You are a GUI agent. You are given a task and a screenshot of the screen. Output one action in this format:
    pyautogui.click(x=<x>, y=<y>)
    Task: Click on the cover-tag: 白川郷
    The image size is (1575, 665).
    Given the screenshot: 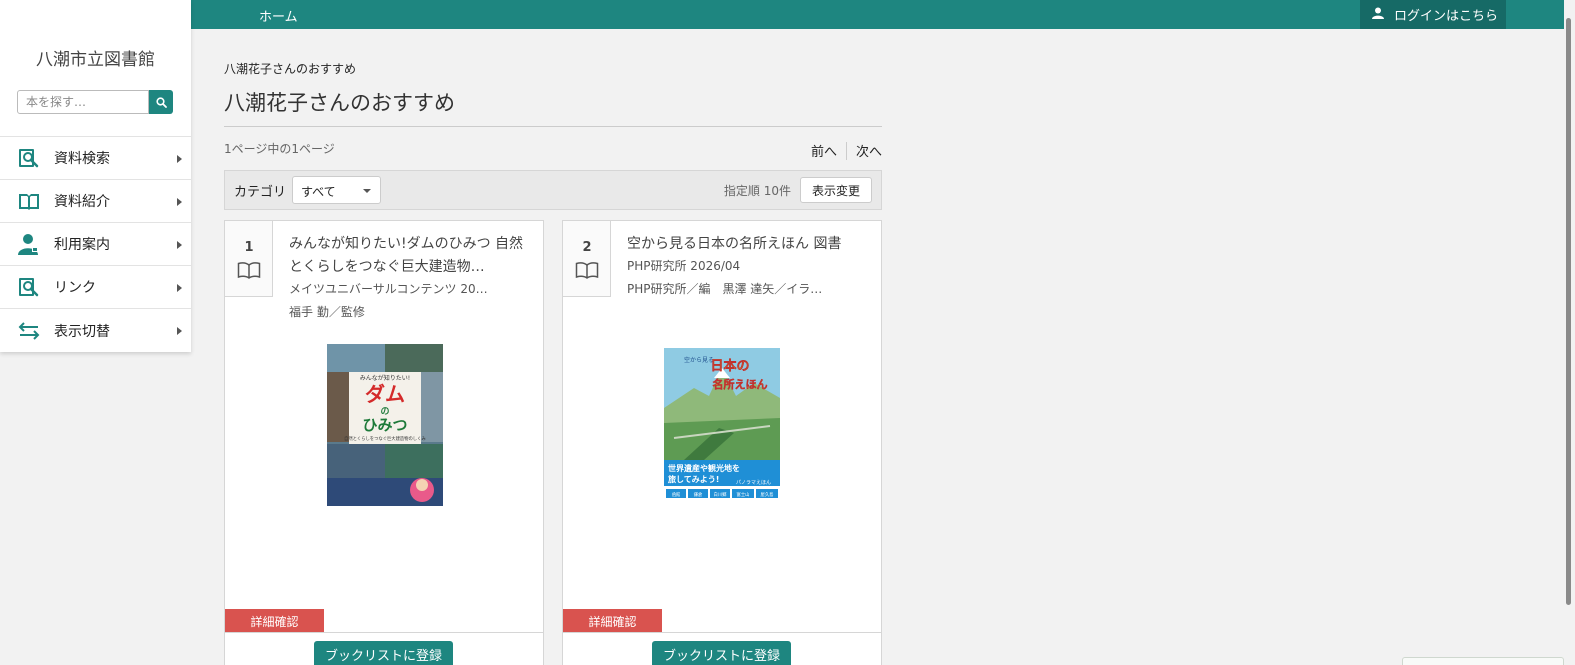 What is the action you would take?
    pyautogui.click(x=721, y=494)
    